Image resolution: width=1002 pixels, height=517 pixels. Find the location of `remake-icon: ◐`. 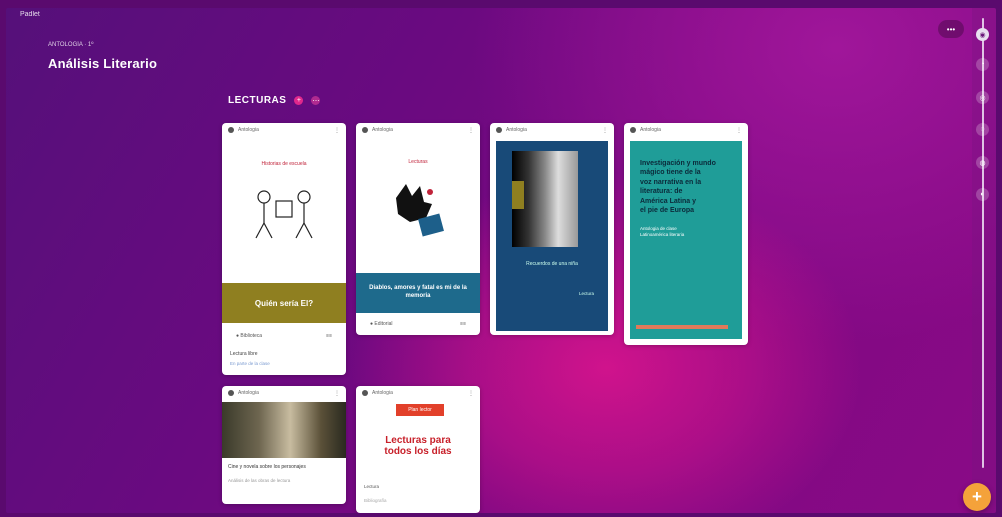

remake-icon: ◐ is located at coordinates (982, 194).